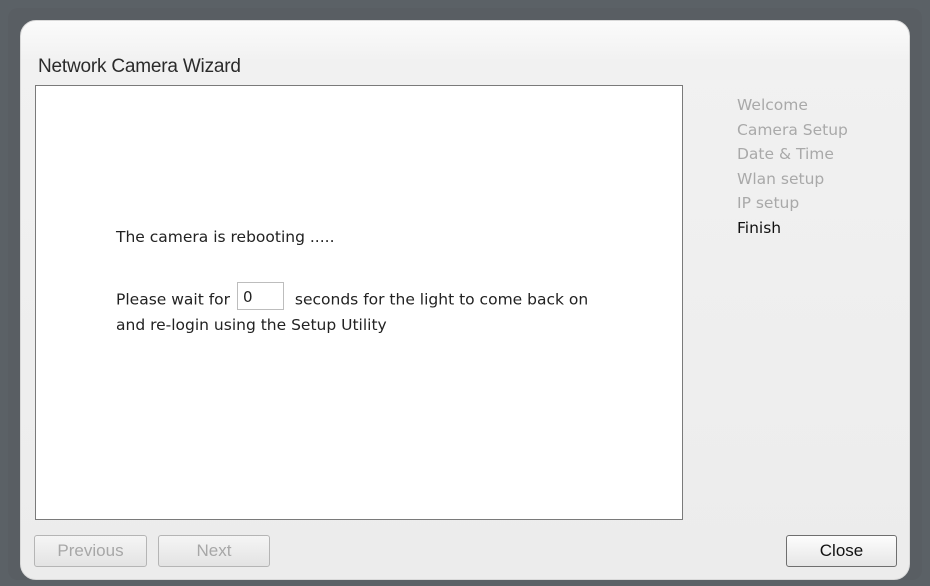 The height and width of the screenshot is (586, 930). What do you see at coordinates (90, 551) in the screenshot?
I see `previous-button: Previous` at bounding box center [90, 551].